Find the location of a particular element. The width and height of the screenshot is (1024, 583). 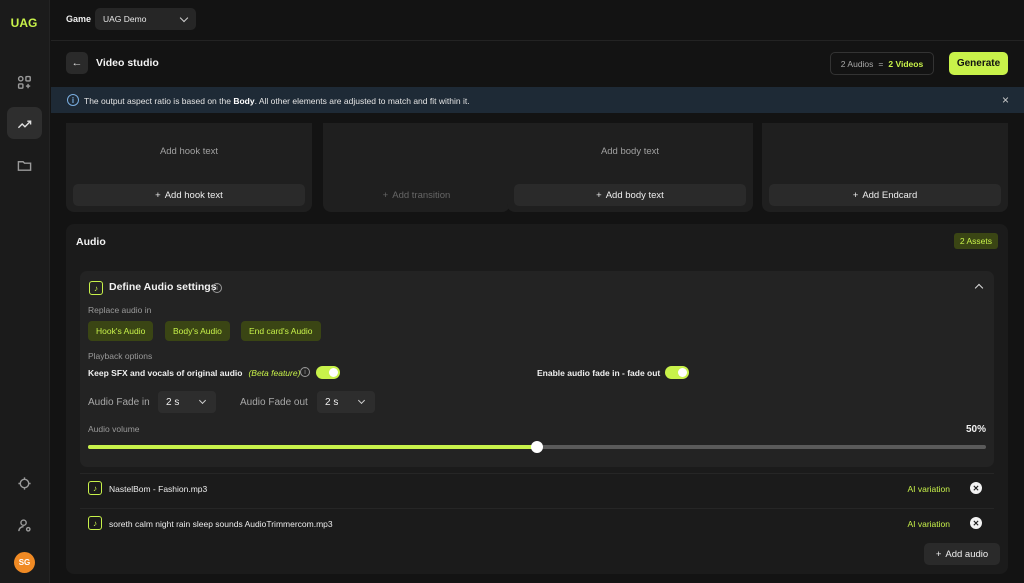

hook-card-hint: Add hook text is located at coordinates (189, 151).